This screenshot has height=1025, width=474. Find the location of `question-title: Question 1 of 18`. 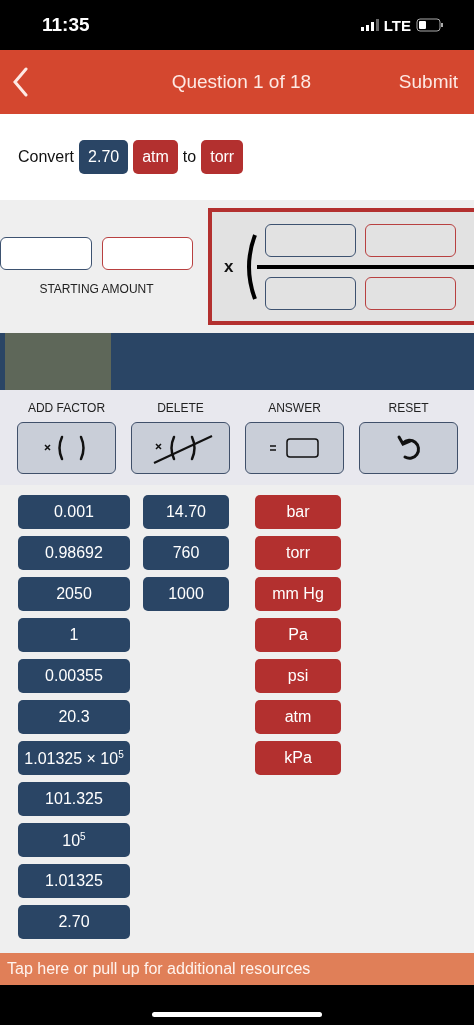

question-title: Question 1 of 18 is located at coordinates (241, 82).